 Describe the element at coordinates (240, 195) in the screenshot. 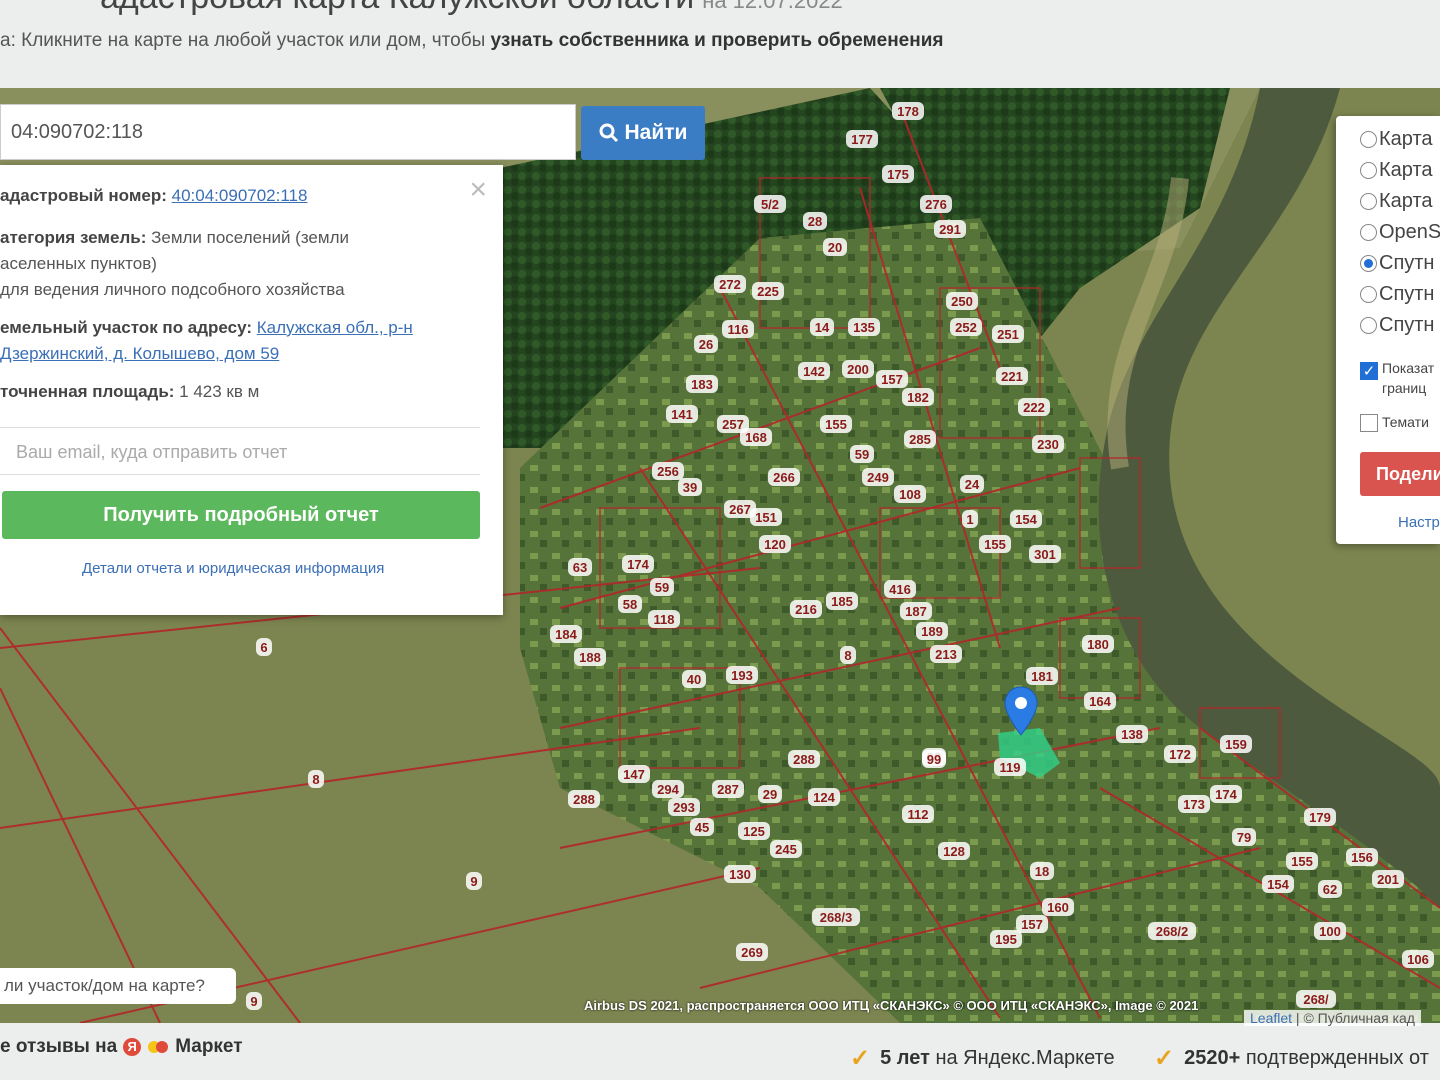

I see `cadastral-number-link: 40:04:090702:118` at that location.